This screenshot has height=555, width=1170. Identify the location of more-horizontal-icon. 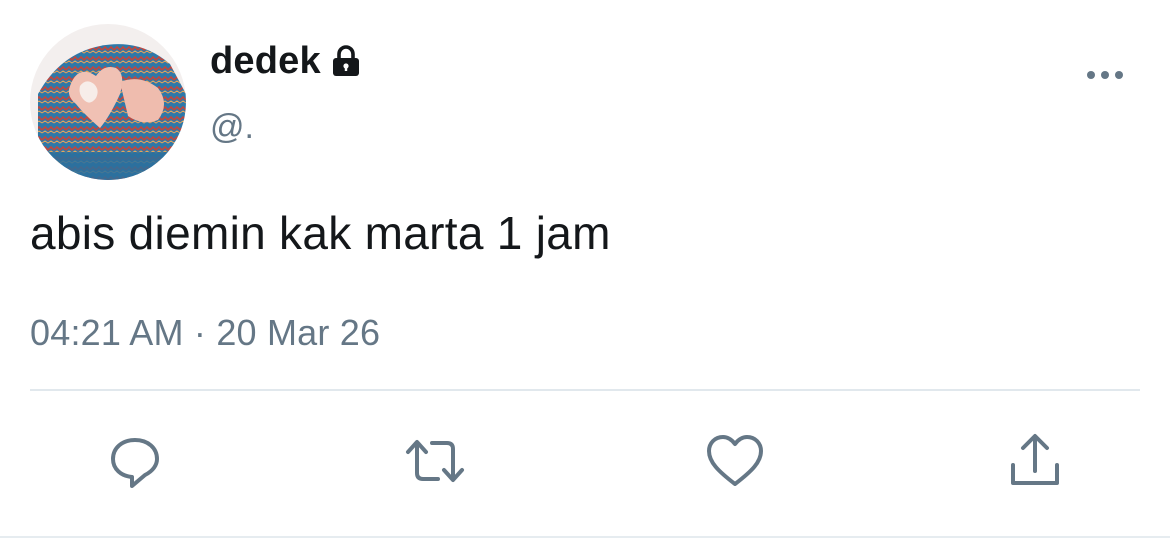
(1105, 75).